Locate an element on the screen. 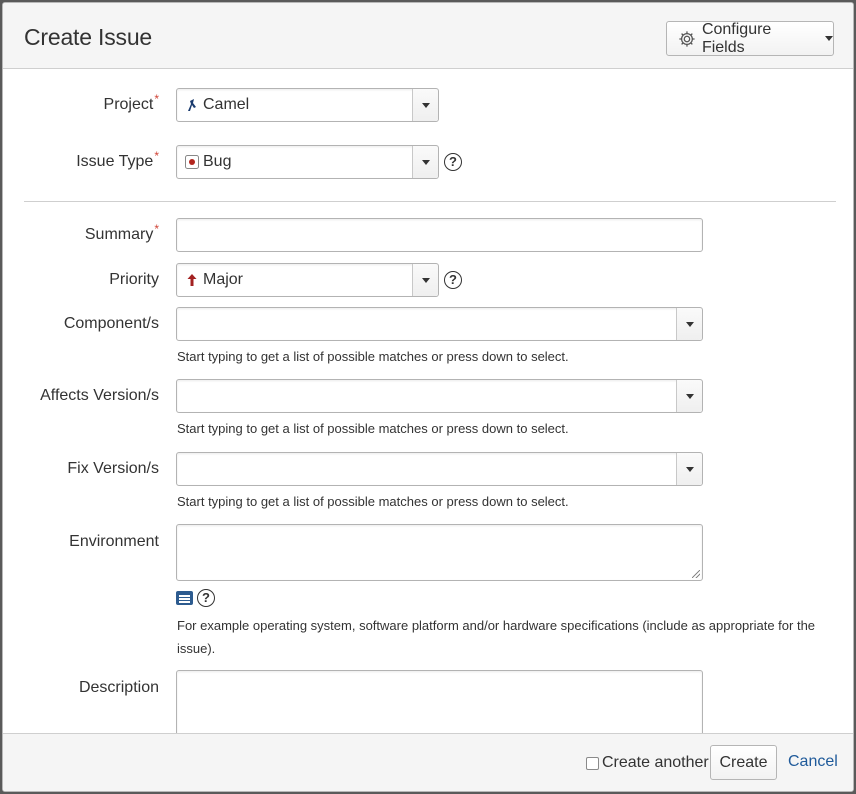 This screenshot has height=794, width=856. section-divider is located at coordinates (430, 201).